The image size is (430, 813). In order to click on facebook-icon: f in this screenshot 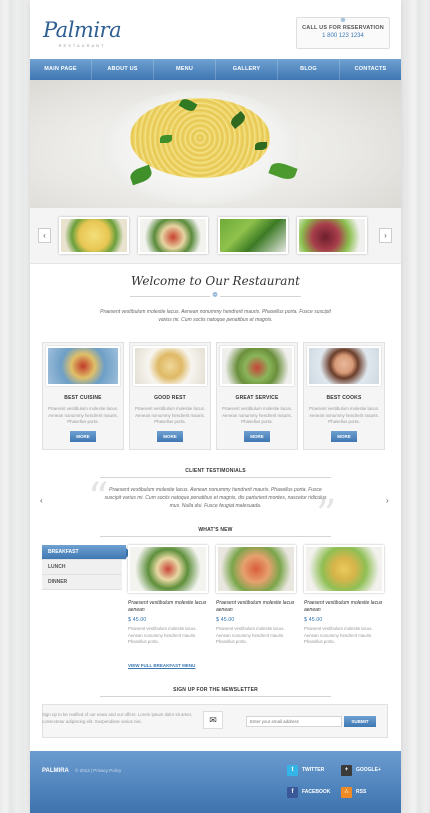, I will do `click(292, 792)`.